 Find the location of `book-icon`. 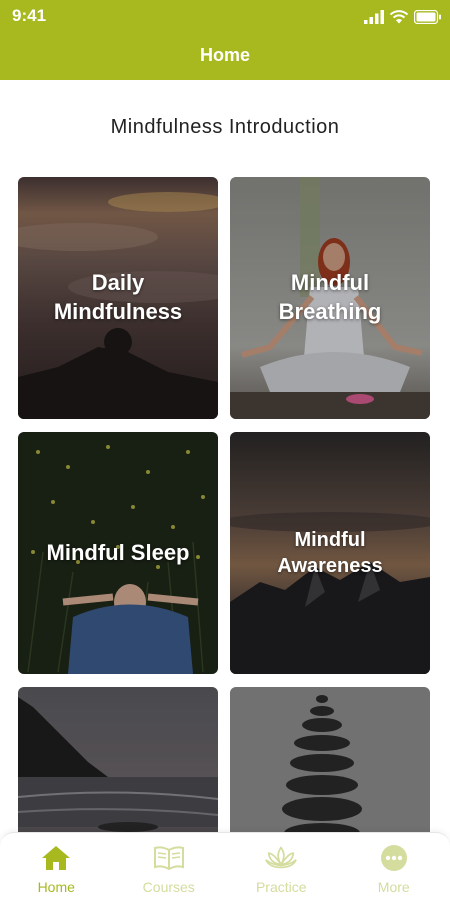

book-icon is located at coordinates (168, 858).